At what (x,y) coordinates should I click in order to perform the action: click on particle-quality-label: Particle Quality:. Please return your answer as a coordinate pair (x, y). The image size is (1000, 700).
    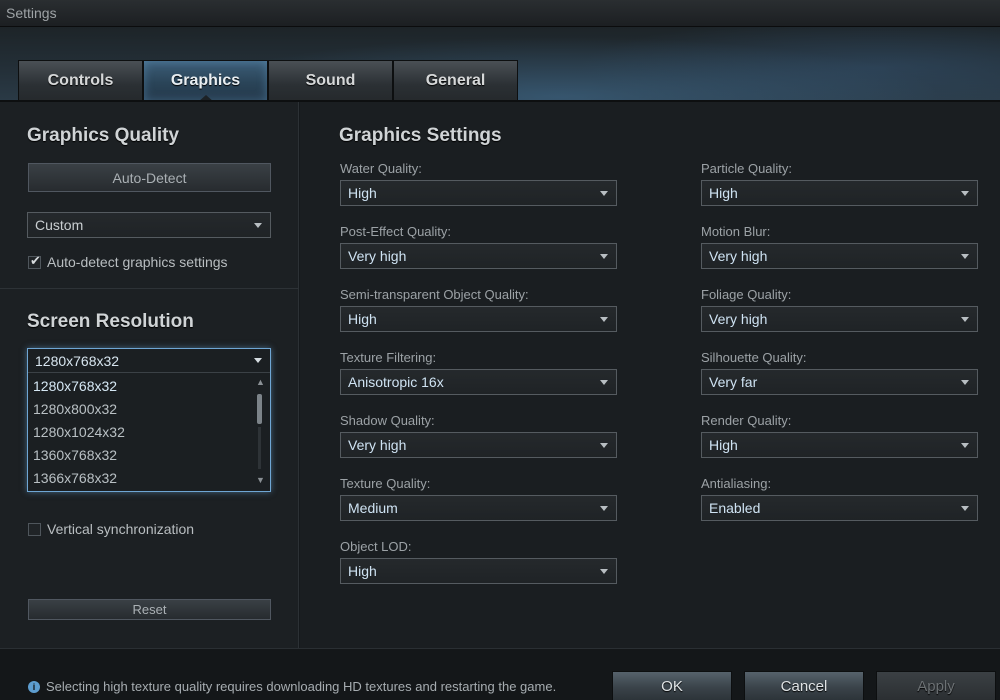
    Looking at the image, I should click on (747, 168).